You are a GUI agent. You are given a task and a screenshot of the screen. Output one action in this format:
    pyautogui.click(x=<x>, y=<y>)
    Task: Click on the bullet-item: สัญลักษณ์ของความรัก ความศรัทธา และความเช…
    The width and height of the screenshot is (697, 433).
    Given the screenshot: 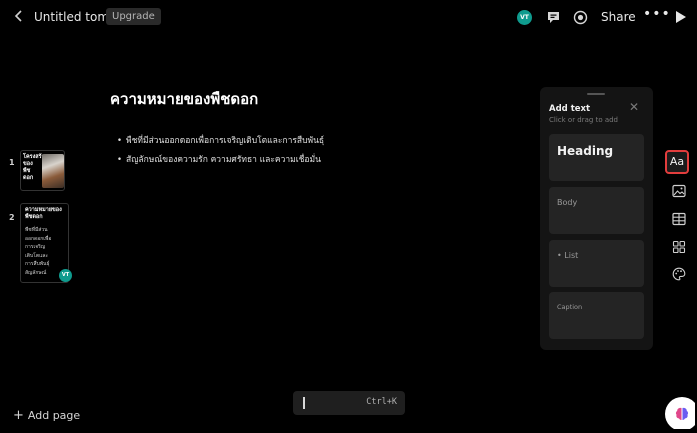 What is the action you would take?
    pyautogui.click(x=220, y=160)
    